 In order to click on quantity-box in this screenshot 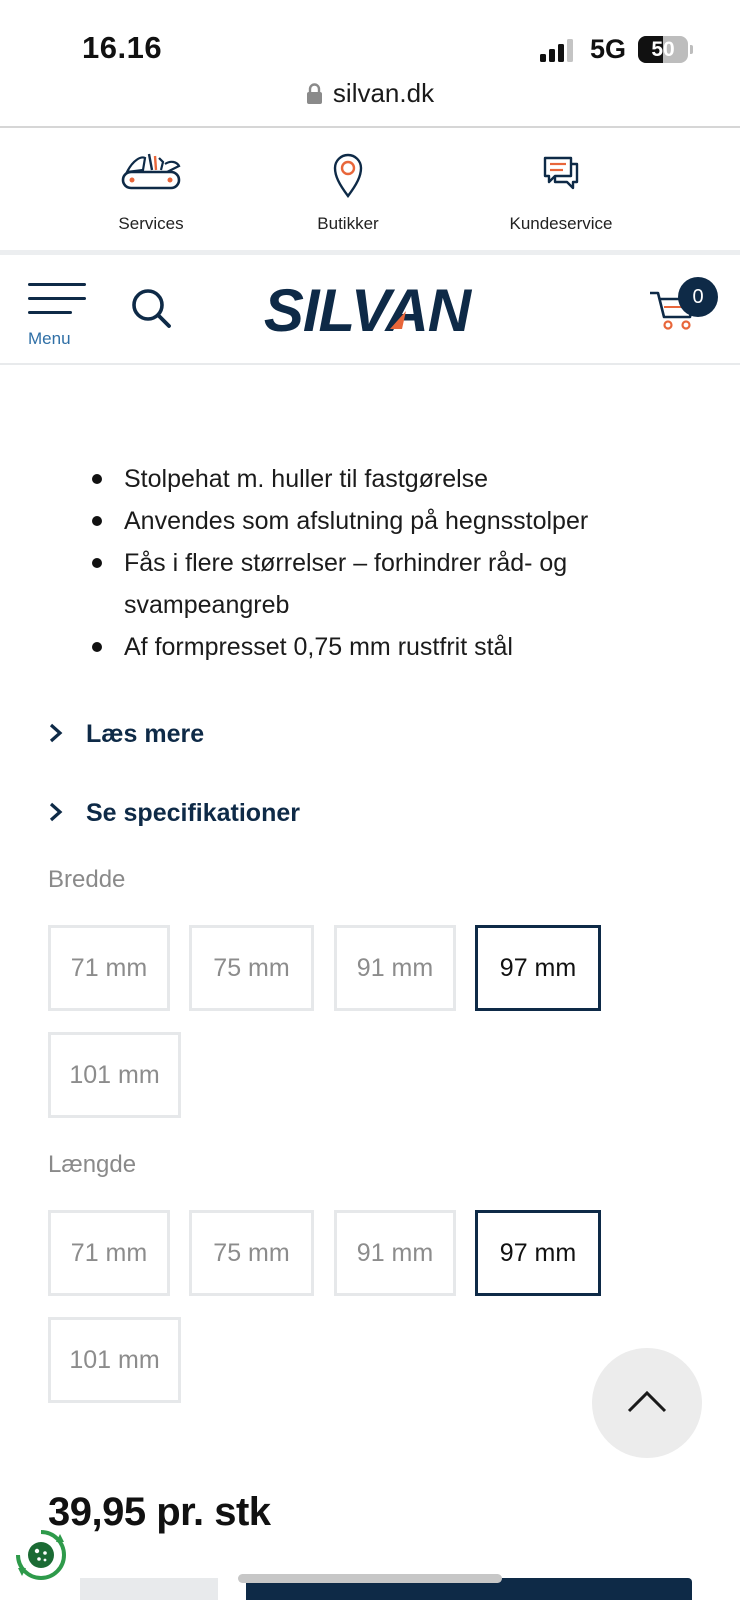, I will do `click(149, 1589)`.